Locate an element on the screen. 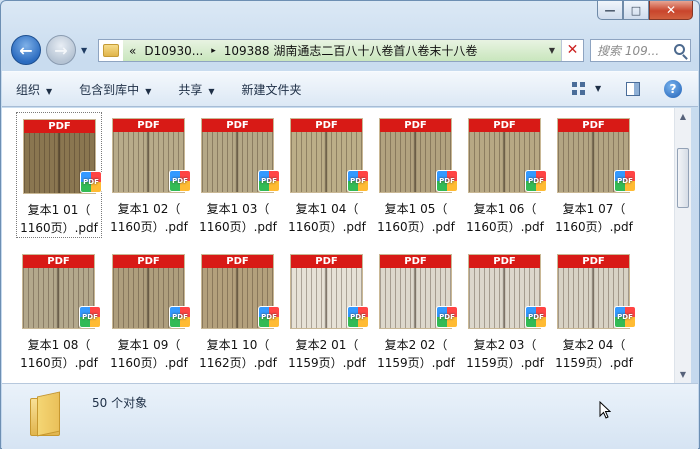 The width and height of the screenshot is (700, 449). search-icon is located at coordinates (679, 49).